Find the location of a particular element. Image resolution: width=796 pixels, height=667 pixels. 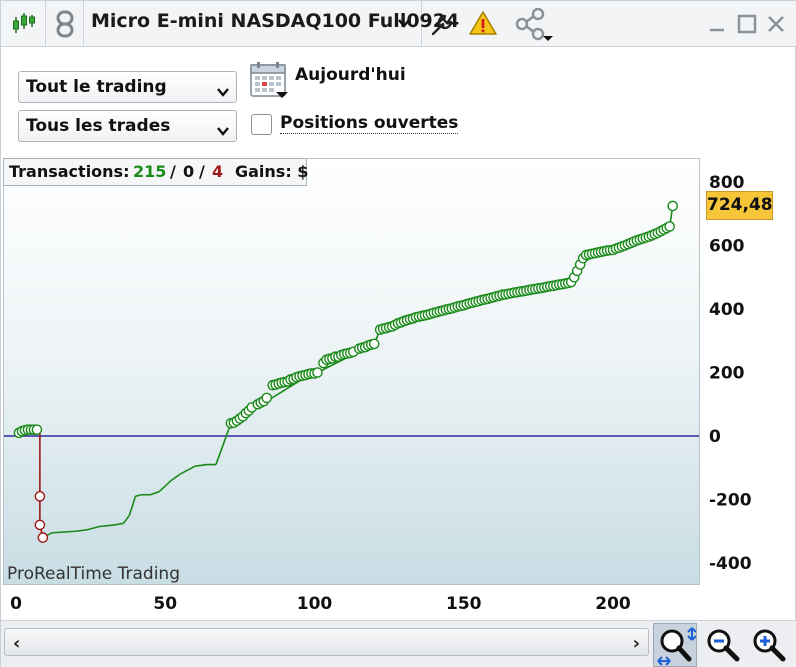

transactions-label: Transactions: is located at coordinates (69, 171).